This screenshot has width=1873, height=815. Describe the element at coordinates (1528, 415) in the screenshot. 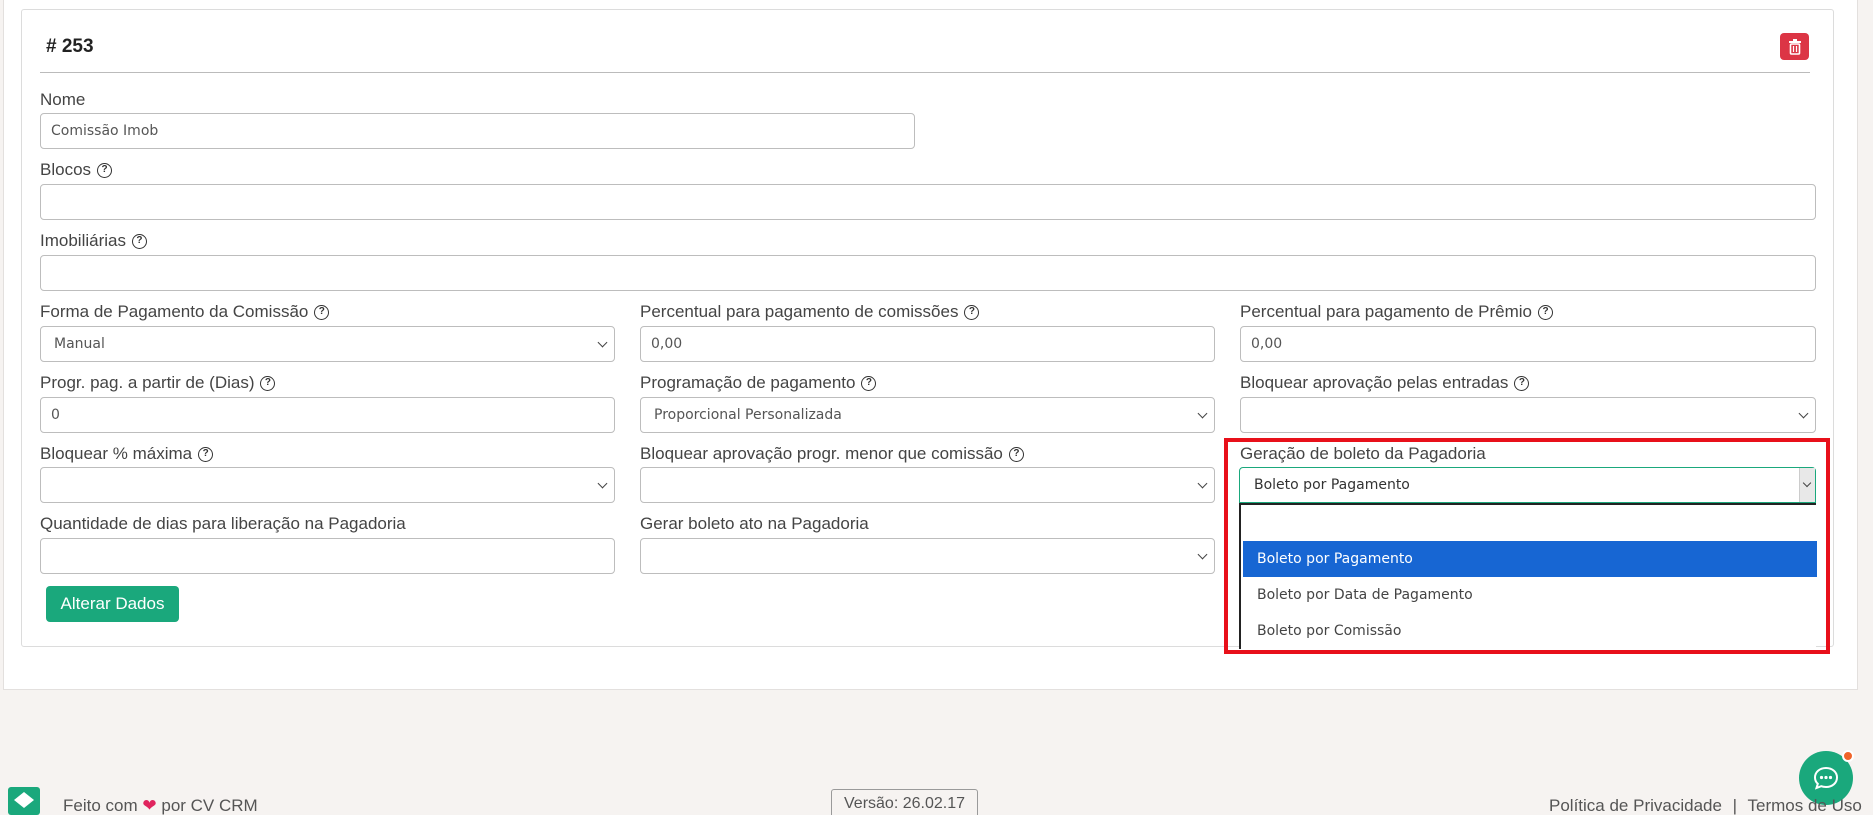

I see `bloquear-aprovacao-entradas-select` at that location.